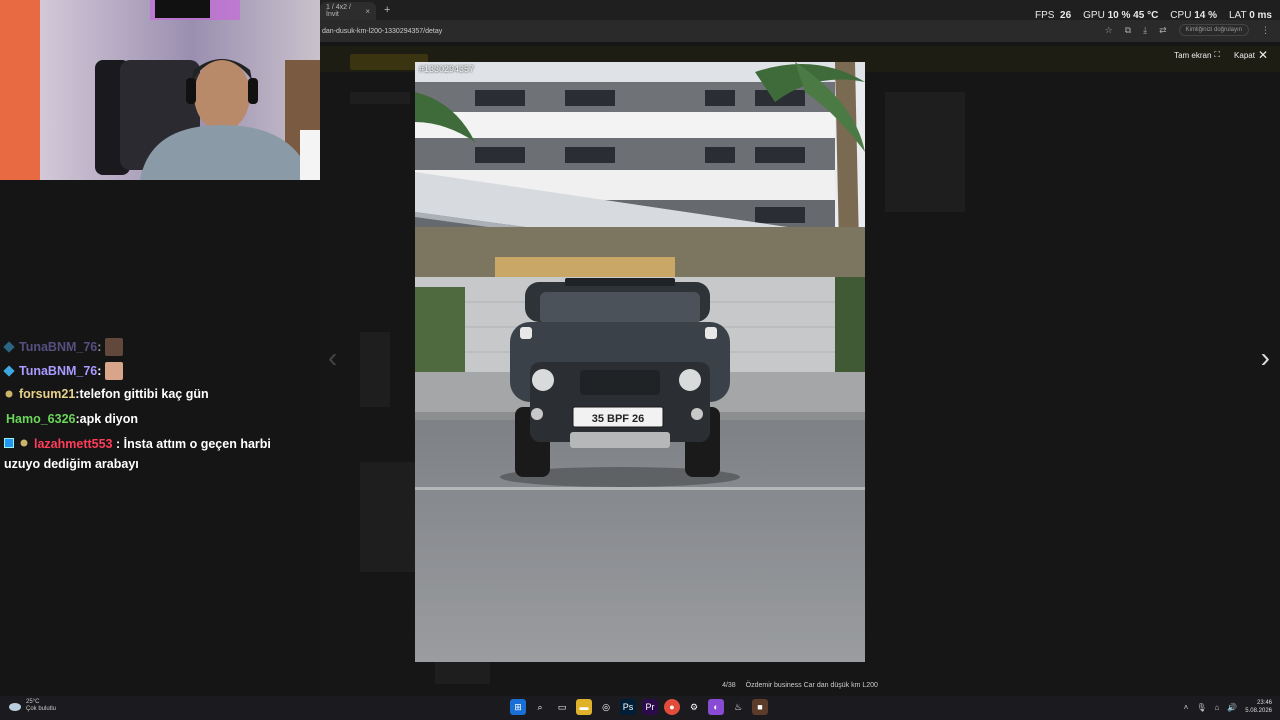  I want to click on chat-text: telefon gittibi kaç gün, so click(144, 394).